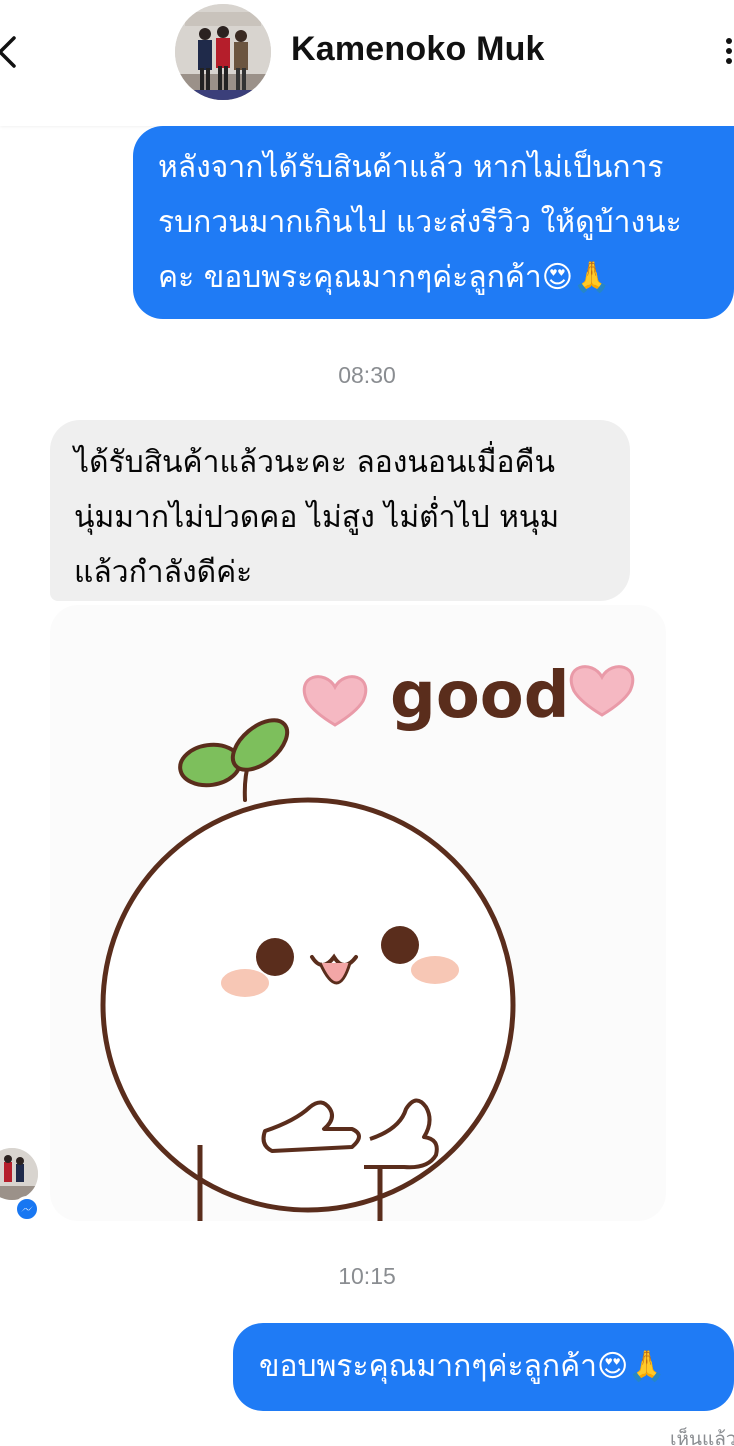  What do you see at coordinates (729, 41) in the screenshot?
I see `more-vertical-icon` at bounding box center [729, 41].